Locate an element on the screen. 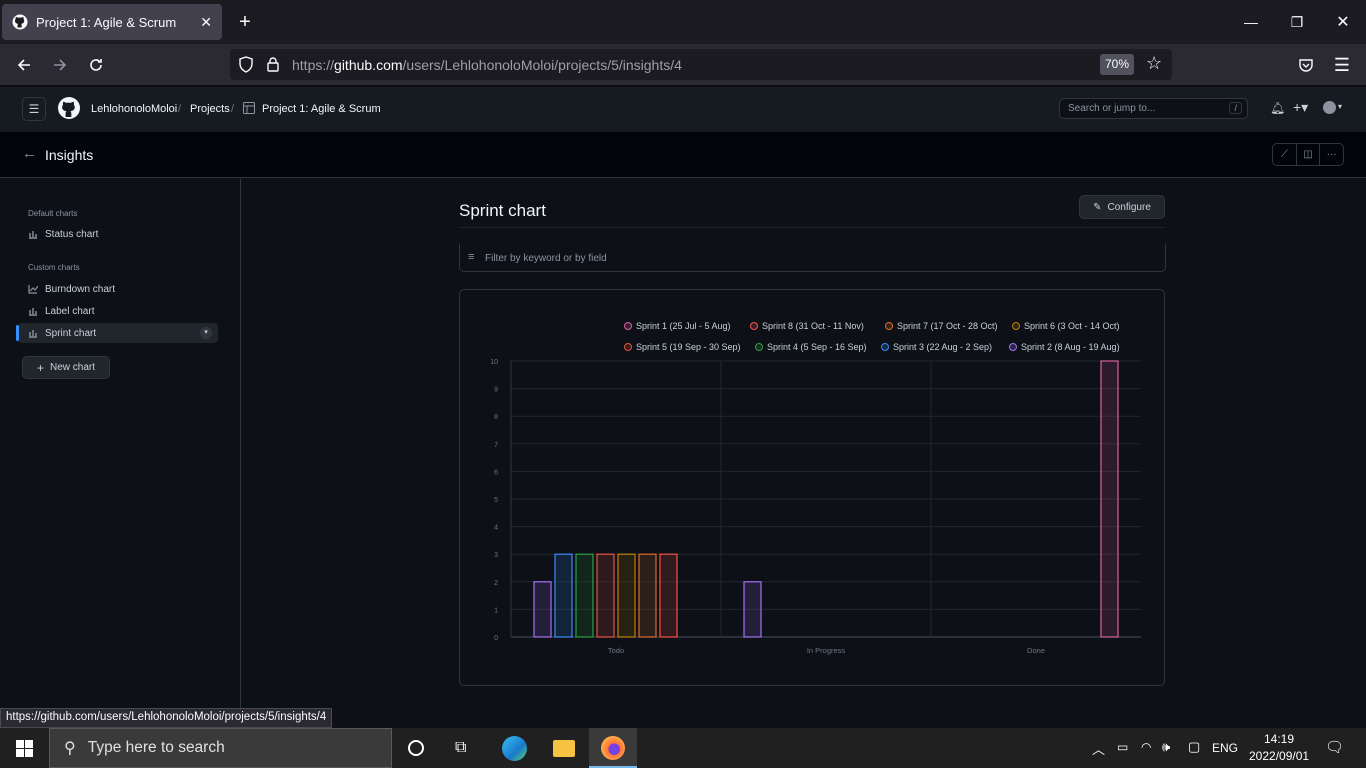 The image size is (1366, 768). browser-tab-strip: Project 1: Agile & Scrum ✕ + — ❐ ✕ is located at coordinates (683, 22).